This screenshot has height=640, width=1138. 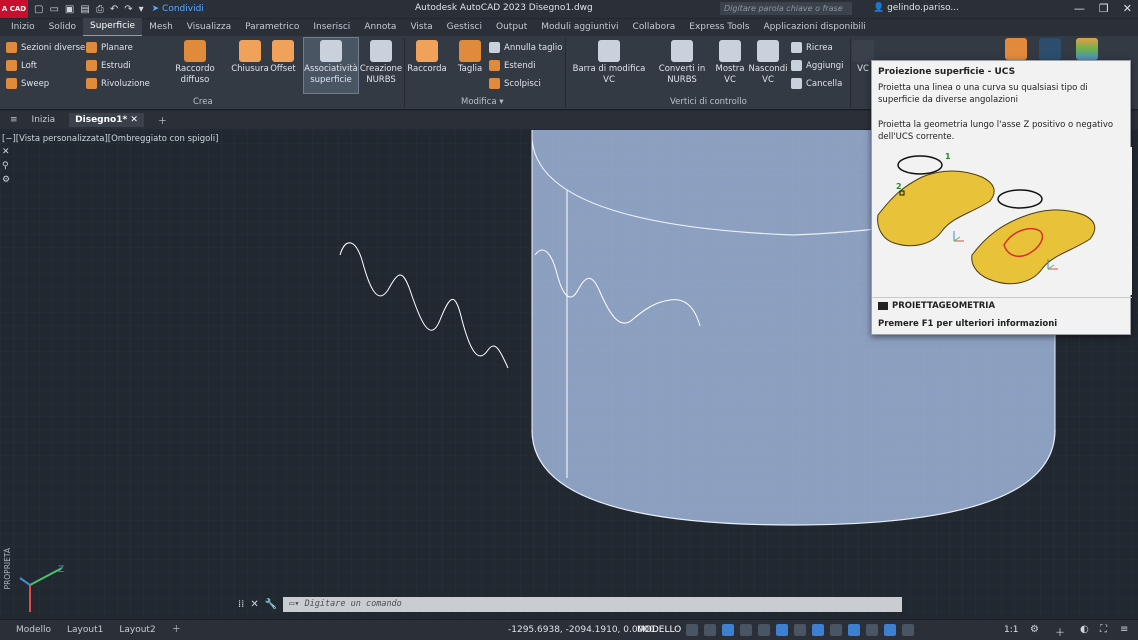 What do you see at coordinates (296, 604) in the screenshot?
I see `command-menu-icon: ▭▾` at bounding box center [296, 604].